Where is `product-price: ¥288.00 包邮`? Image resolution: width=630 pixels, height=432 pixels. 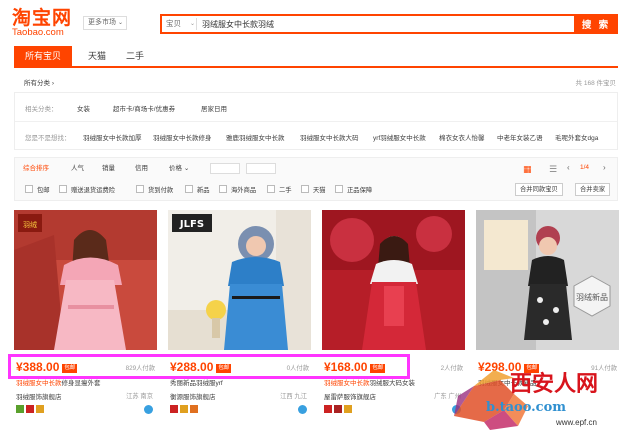
product-price: ¥288.00 包邮 is located at coordinates (201, 367).